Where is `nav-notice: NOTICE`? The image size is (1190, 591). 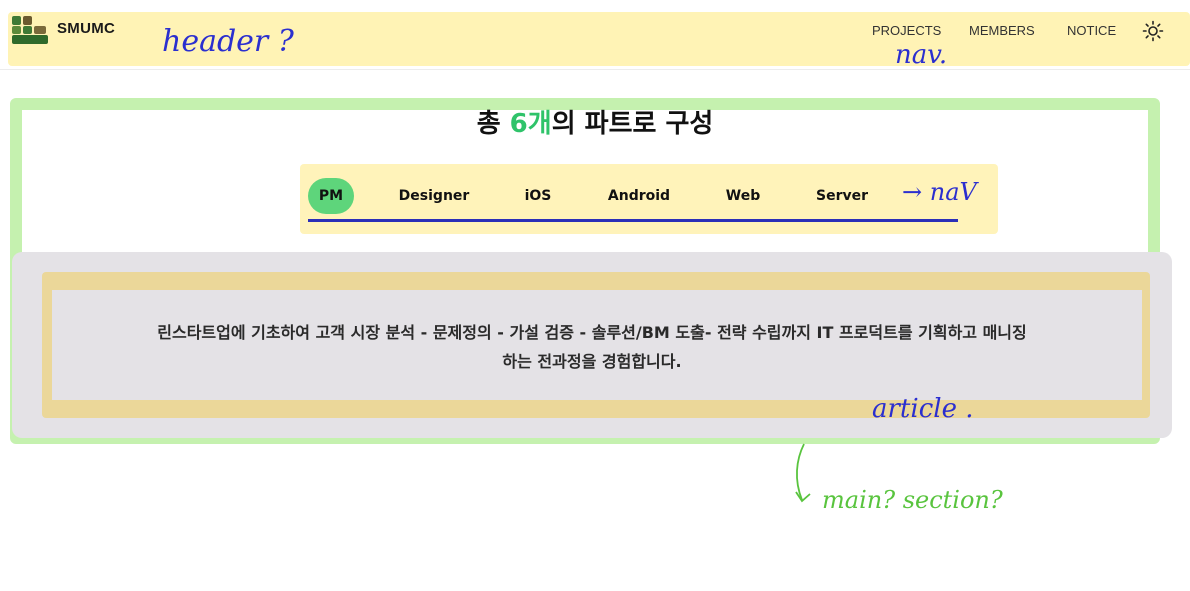 nav-notice: NOTICE is located at coordinates (1091, 30).